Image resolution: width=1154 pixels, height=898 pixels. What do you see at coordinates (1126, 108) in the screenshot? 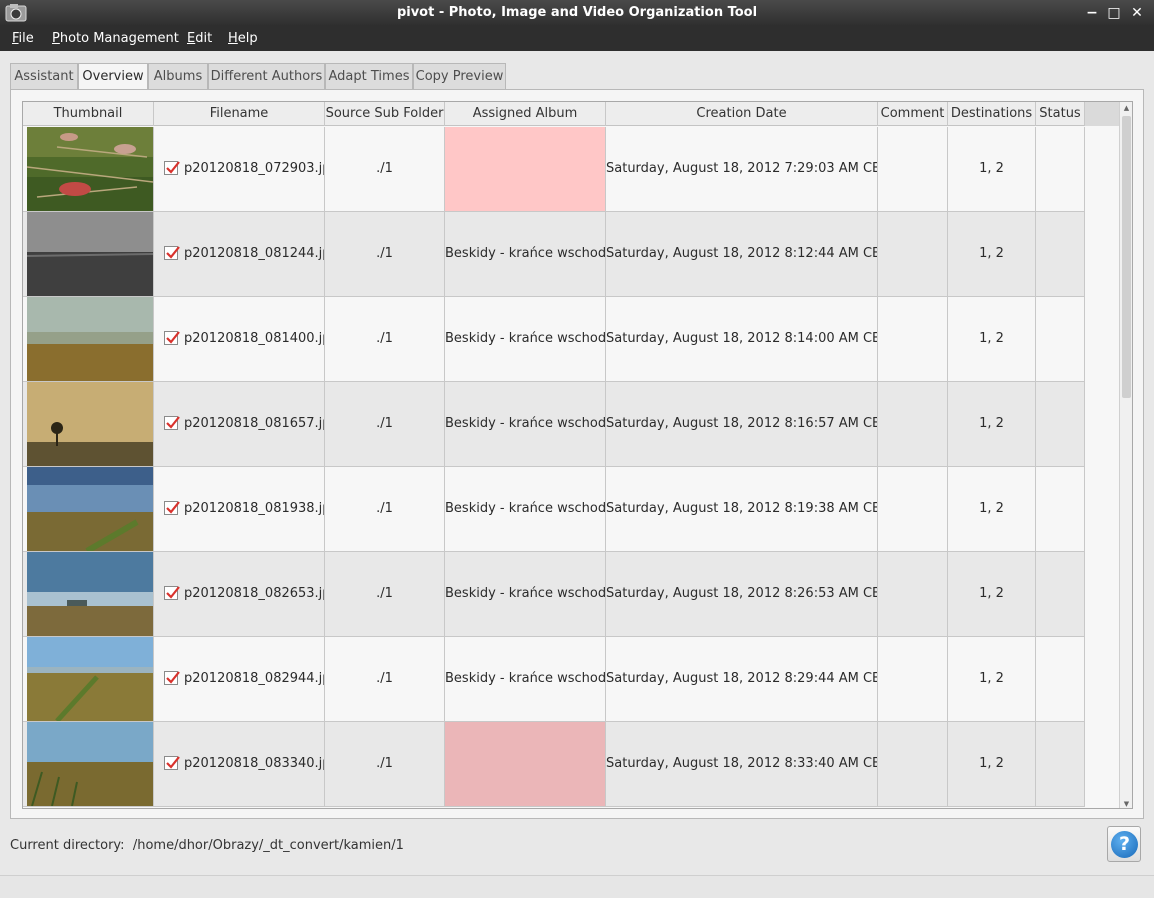
I see `scroll-up-icon: ▲` at bounding box center [1126, 108].